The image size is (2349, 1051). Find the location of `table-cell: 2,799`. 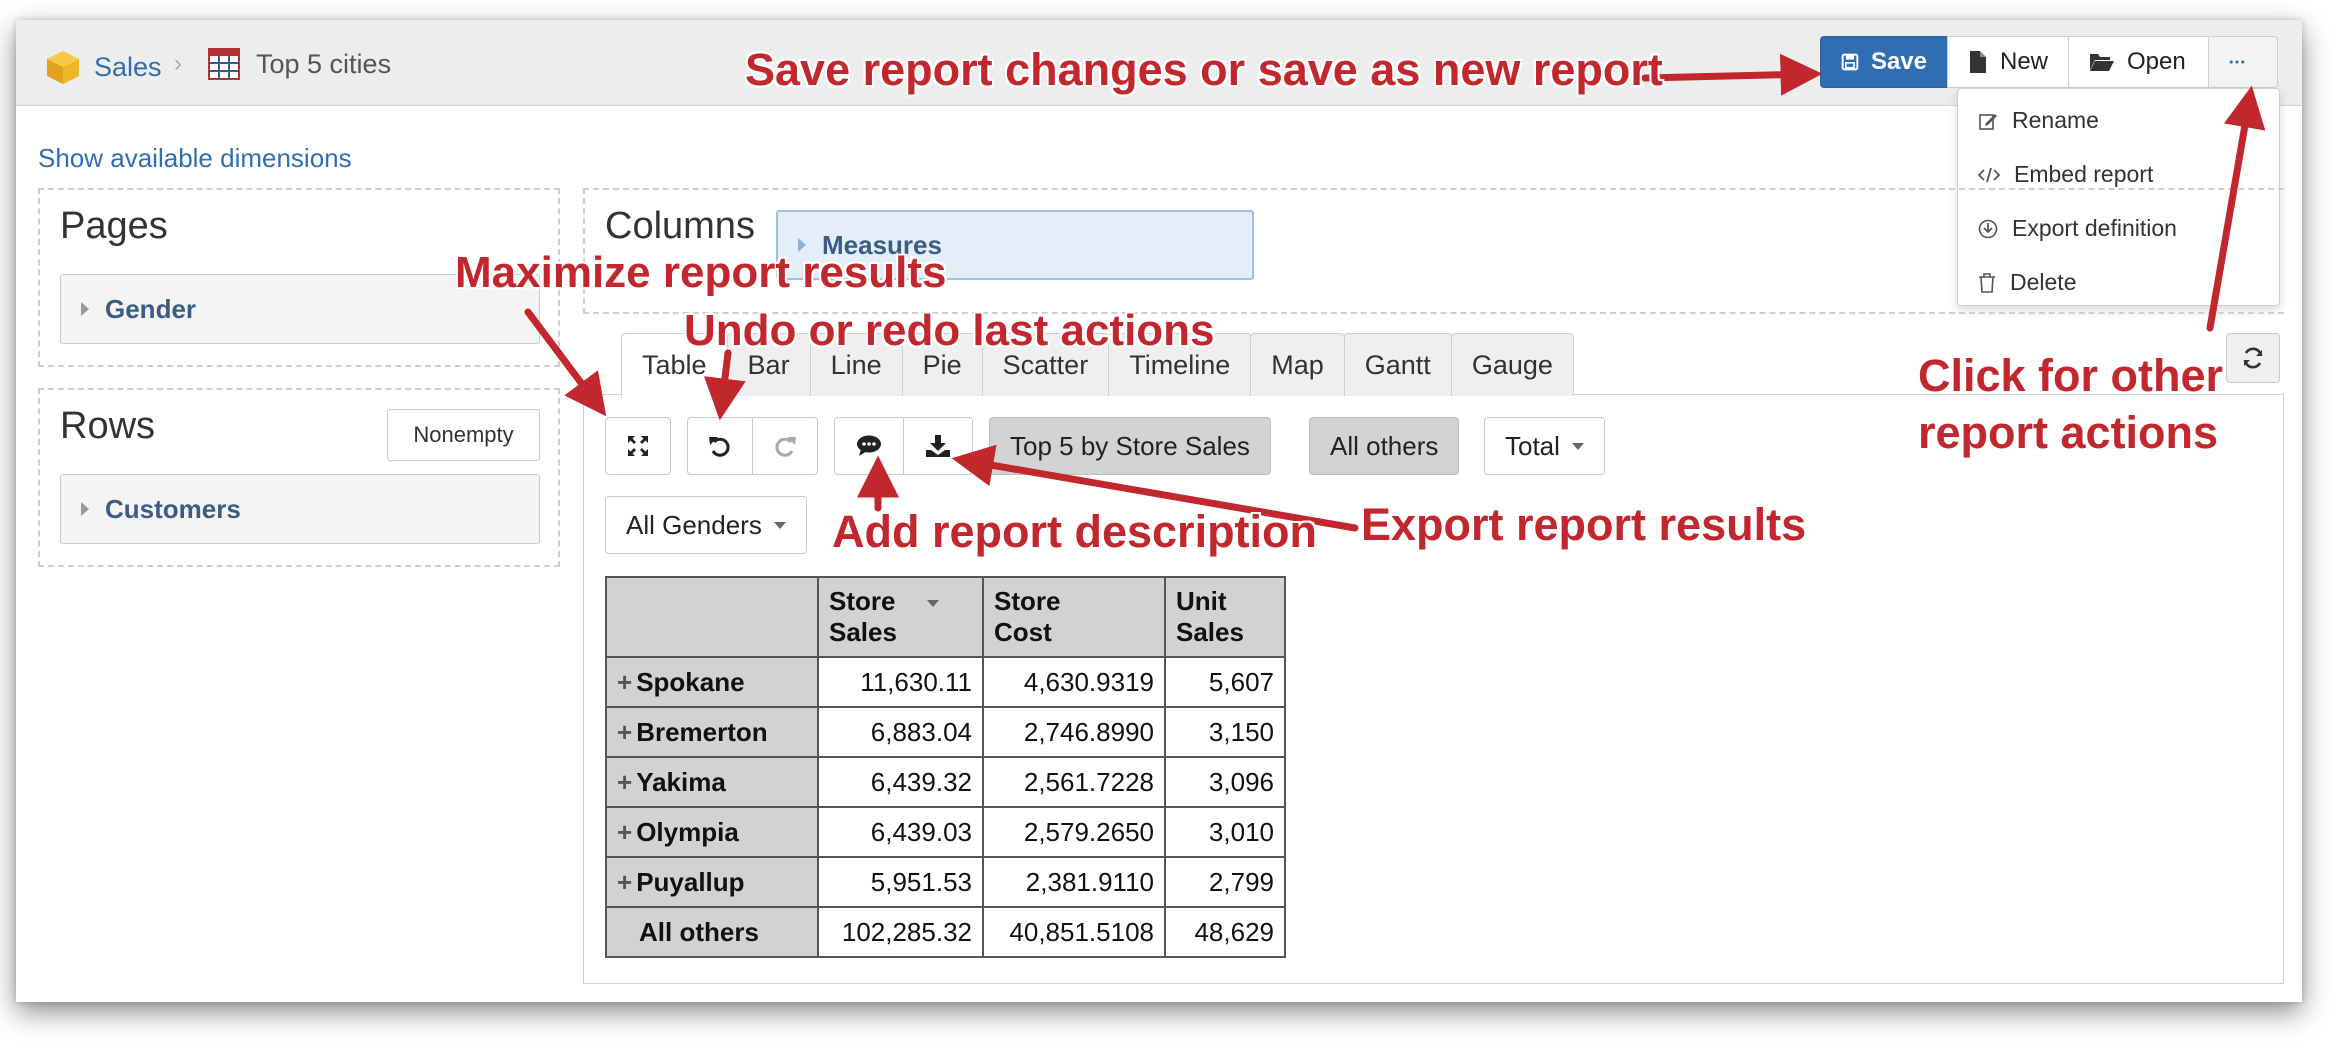

table-cell: 2,799 is located at coordinates (1225, 882).